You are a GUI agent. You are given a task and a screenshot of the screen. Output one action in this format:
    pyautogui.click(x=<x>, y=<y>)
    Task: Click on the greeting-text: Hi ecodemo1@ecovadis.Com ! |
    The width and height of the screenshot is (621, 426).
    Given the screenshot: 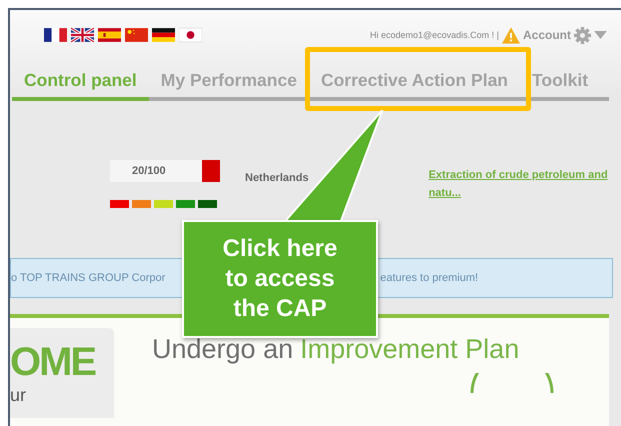 What is the action you would take?
    pyautogui.click(x=434, y=35)
    